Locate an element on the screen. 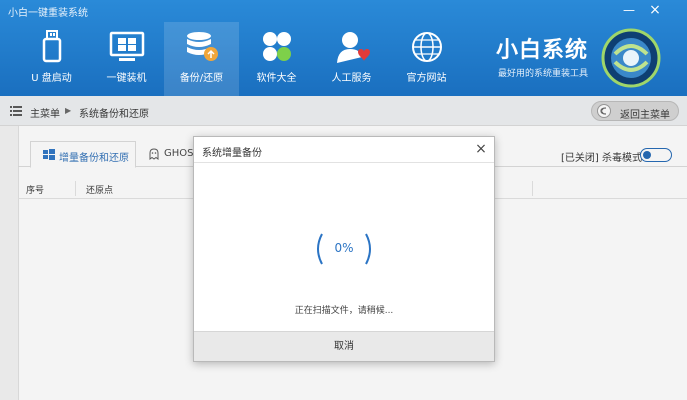  nav-item-website: 官方网站 is located at coordinates (426, 59).